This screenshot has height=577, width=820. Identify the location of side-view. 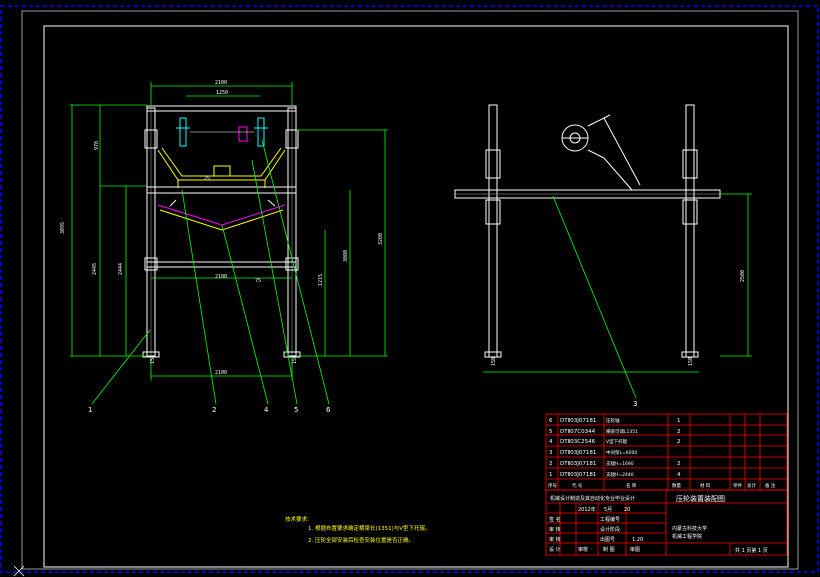
(587, 231).